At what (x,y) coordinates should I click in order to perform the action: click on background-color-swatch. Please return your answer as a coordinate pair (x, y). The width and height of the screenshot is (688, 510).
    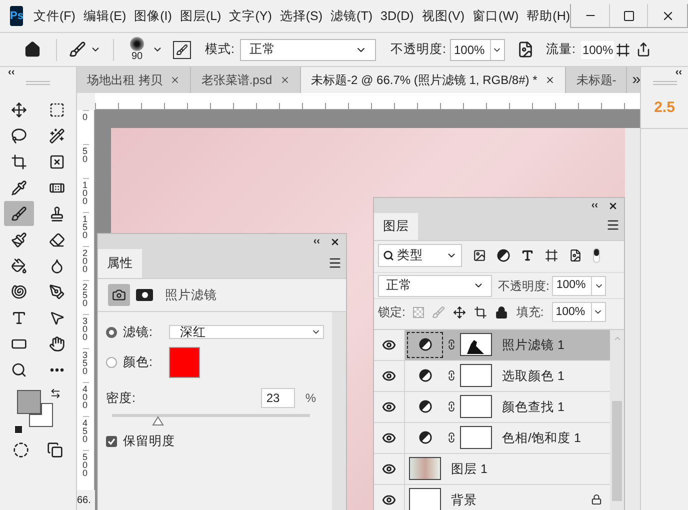
    Looking at the image, I should click on (41, 415).